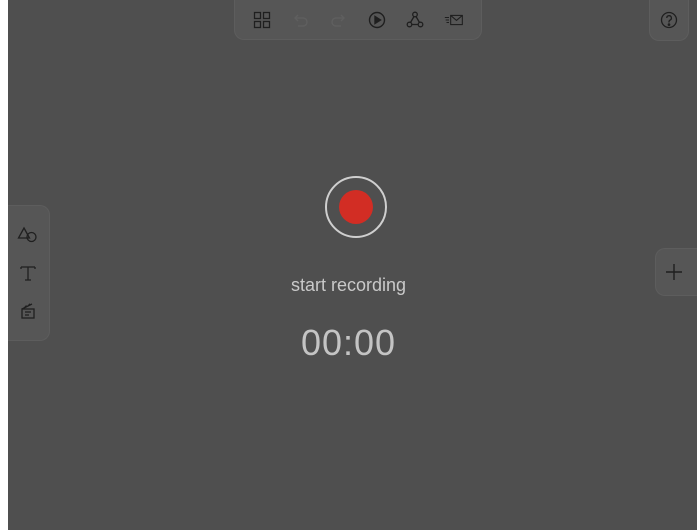 The image size is (697, 530). Describe the element at coordinates (28, 235) in the screenshot. I see `shapes-icon` at that location.